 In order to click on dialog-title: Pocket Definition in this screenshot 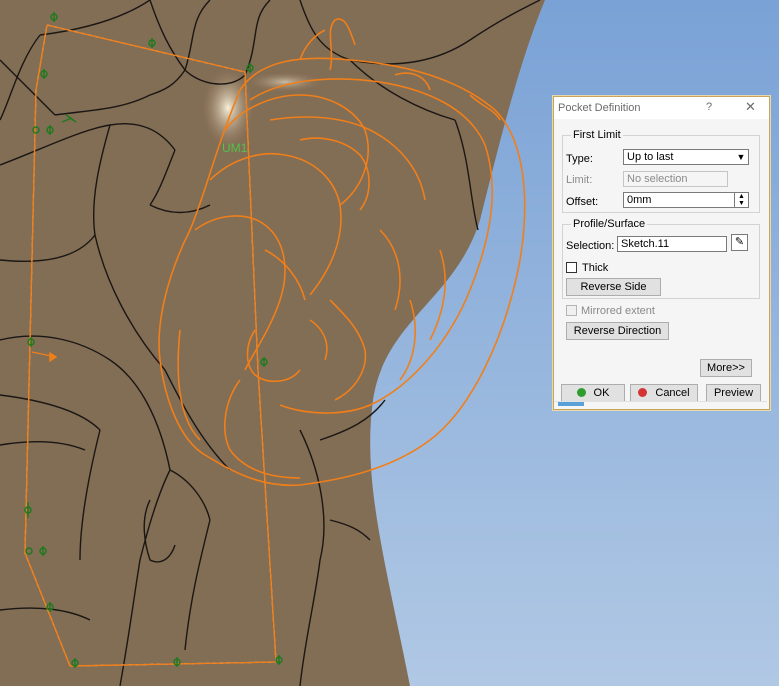, I will do `click(599, 108)`.